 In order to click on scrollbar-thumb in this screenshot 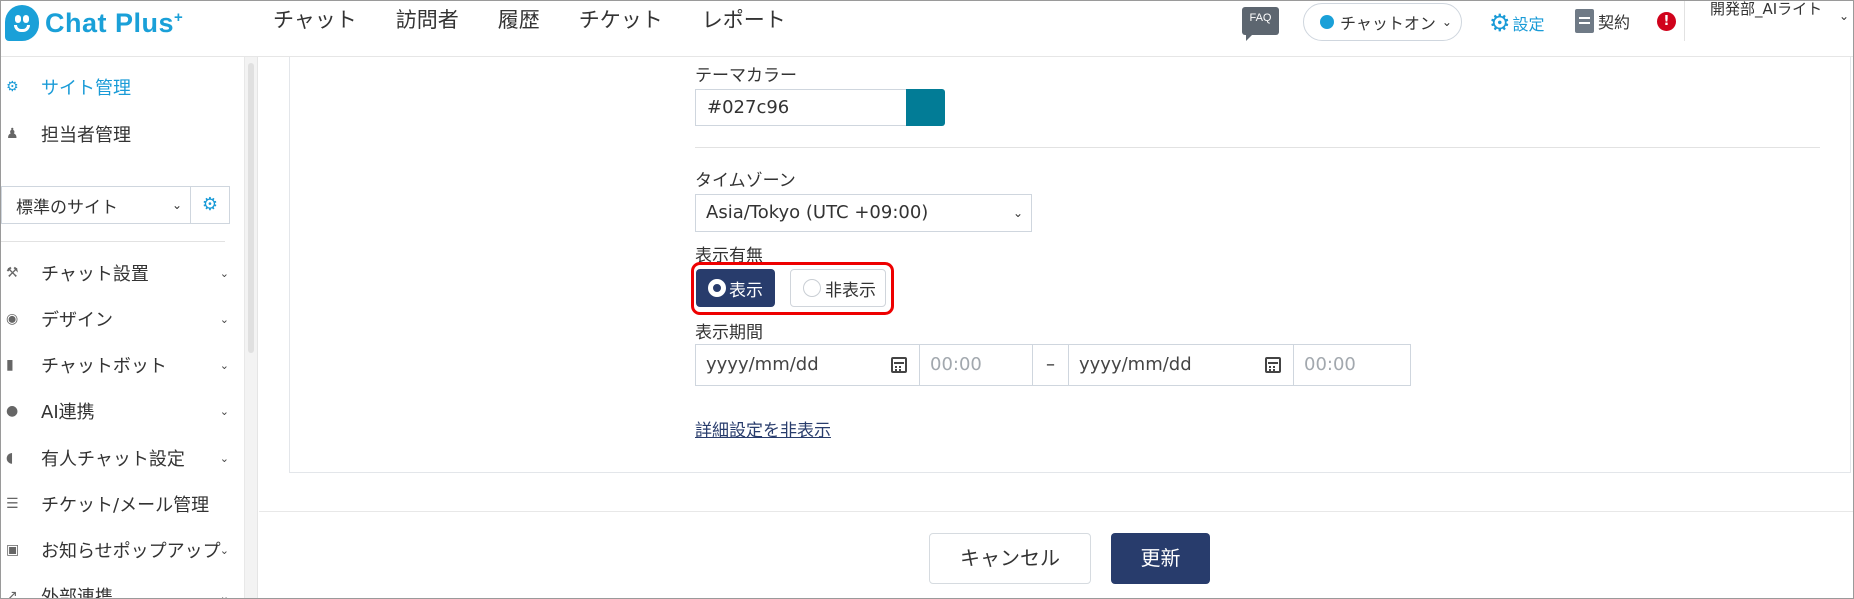, I will do `click(251, 208)`.